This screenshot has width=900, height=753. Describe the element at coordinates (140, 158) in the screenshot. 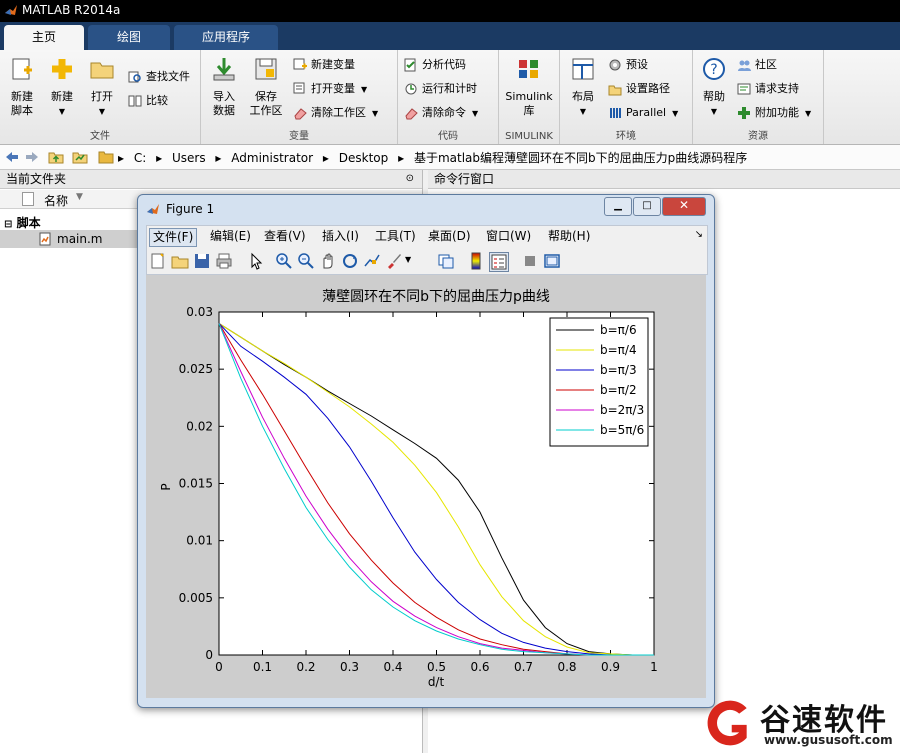

I see `breadcrumb-item-drive: C:` at that location.